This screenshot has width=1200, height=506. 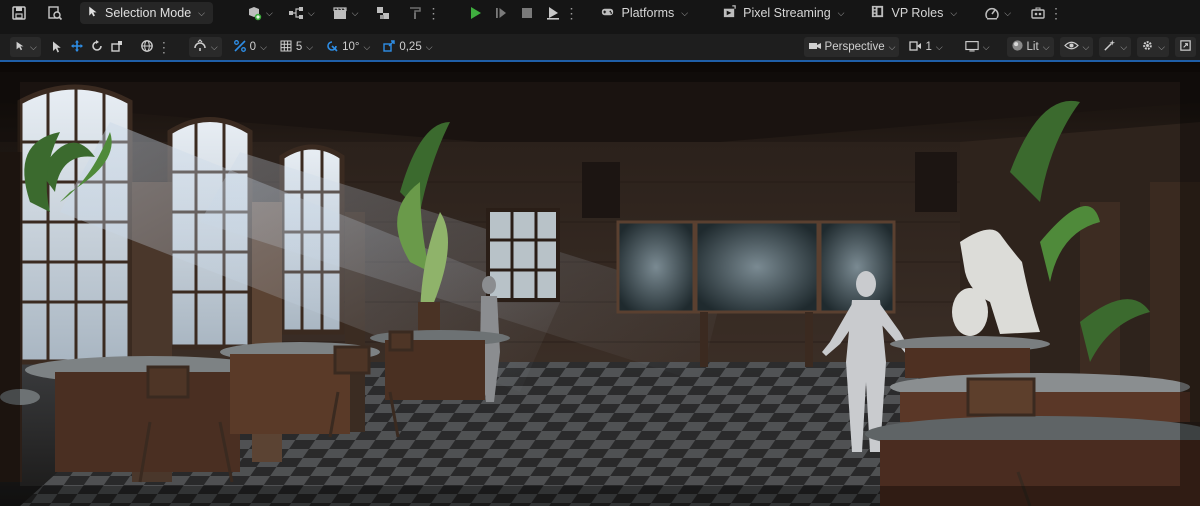 I want to click on paint-brush-icon, so click(x=415, y=13).